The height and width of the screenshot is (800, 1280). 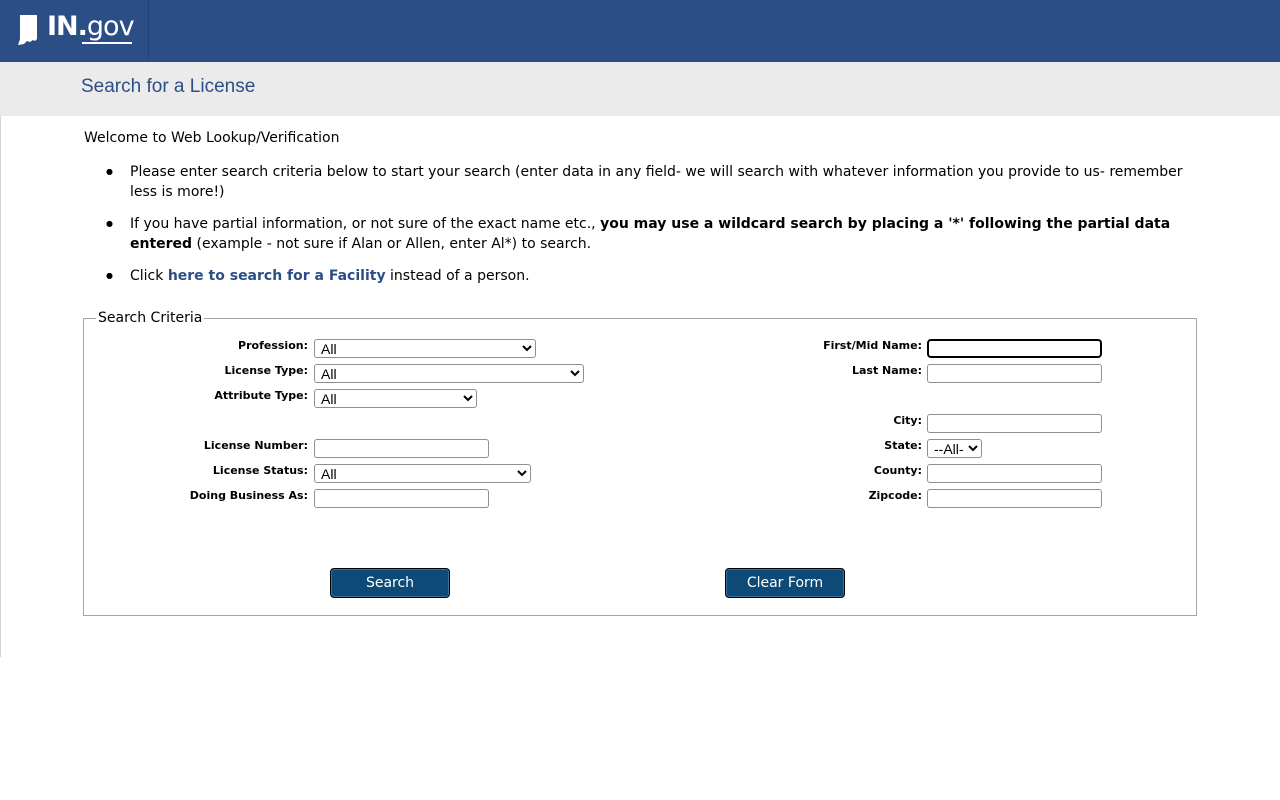 What do you see at coordinates (954, 448) in the screenshot?
I see `state-select: --All--` at bounding box center [954, 448].